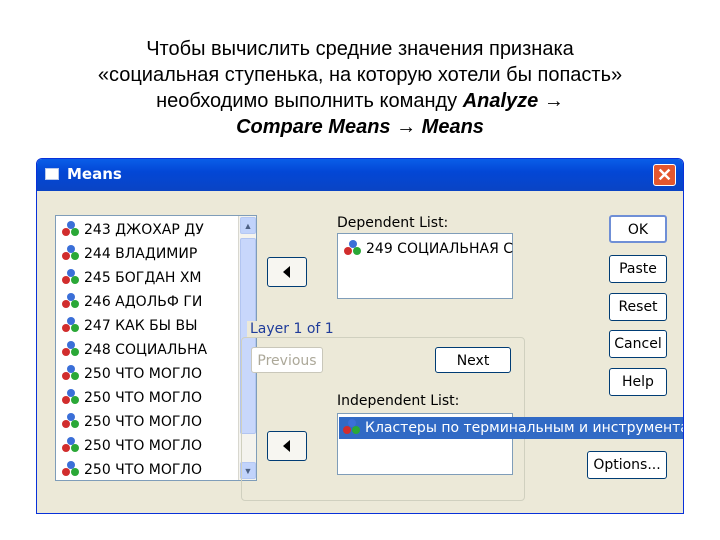  I want to click on list-item-label: 248 СОЦИАЛЬНА, so click(146, 350).